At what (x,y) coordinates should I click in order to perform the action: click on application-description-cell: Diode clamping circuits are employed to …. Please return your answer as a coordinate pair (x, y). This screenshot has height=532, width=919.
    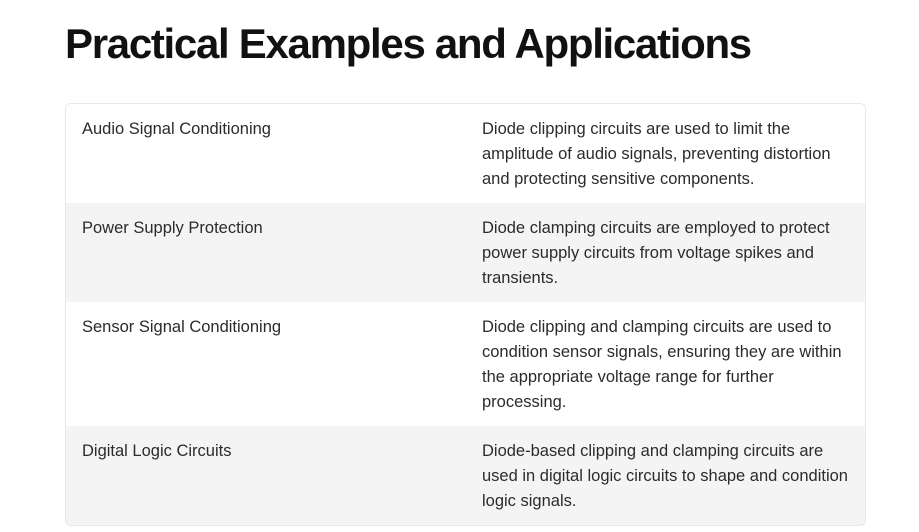
    Looking at the image, I should click on (665, 252).